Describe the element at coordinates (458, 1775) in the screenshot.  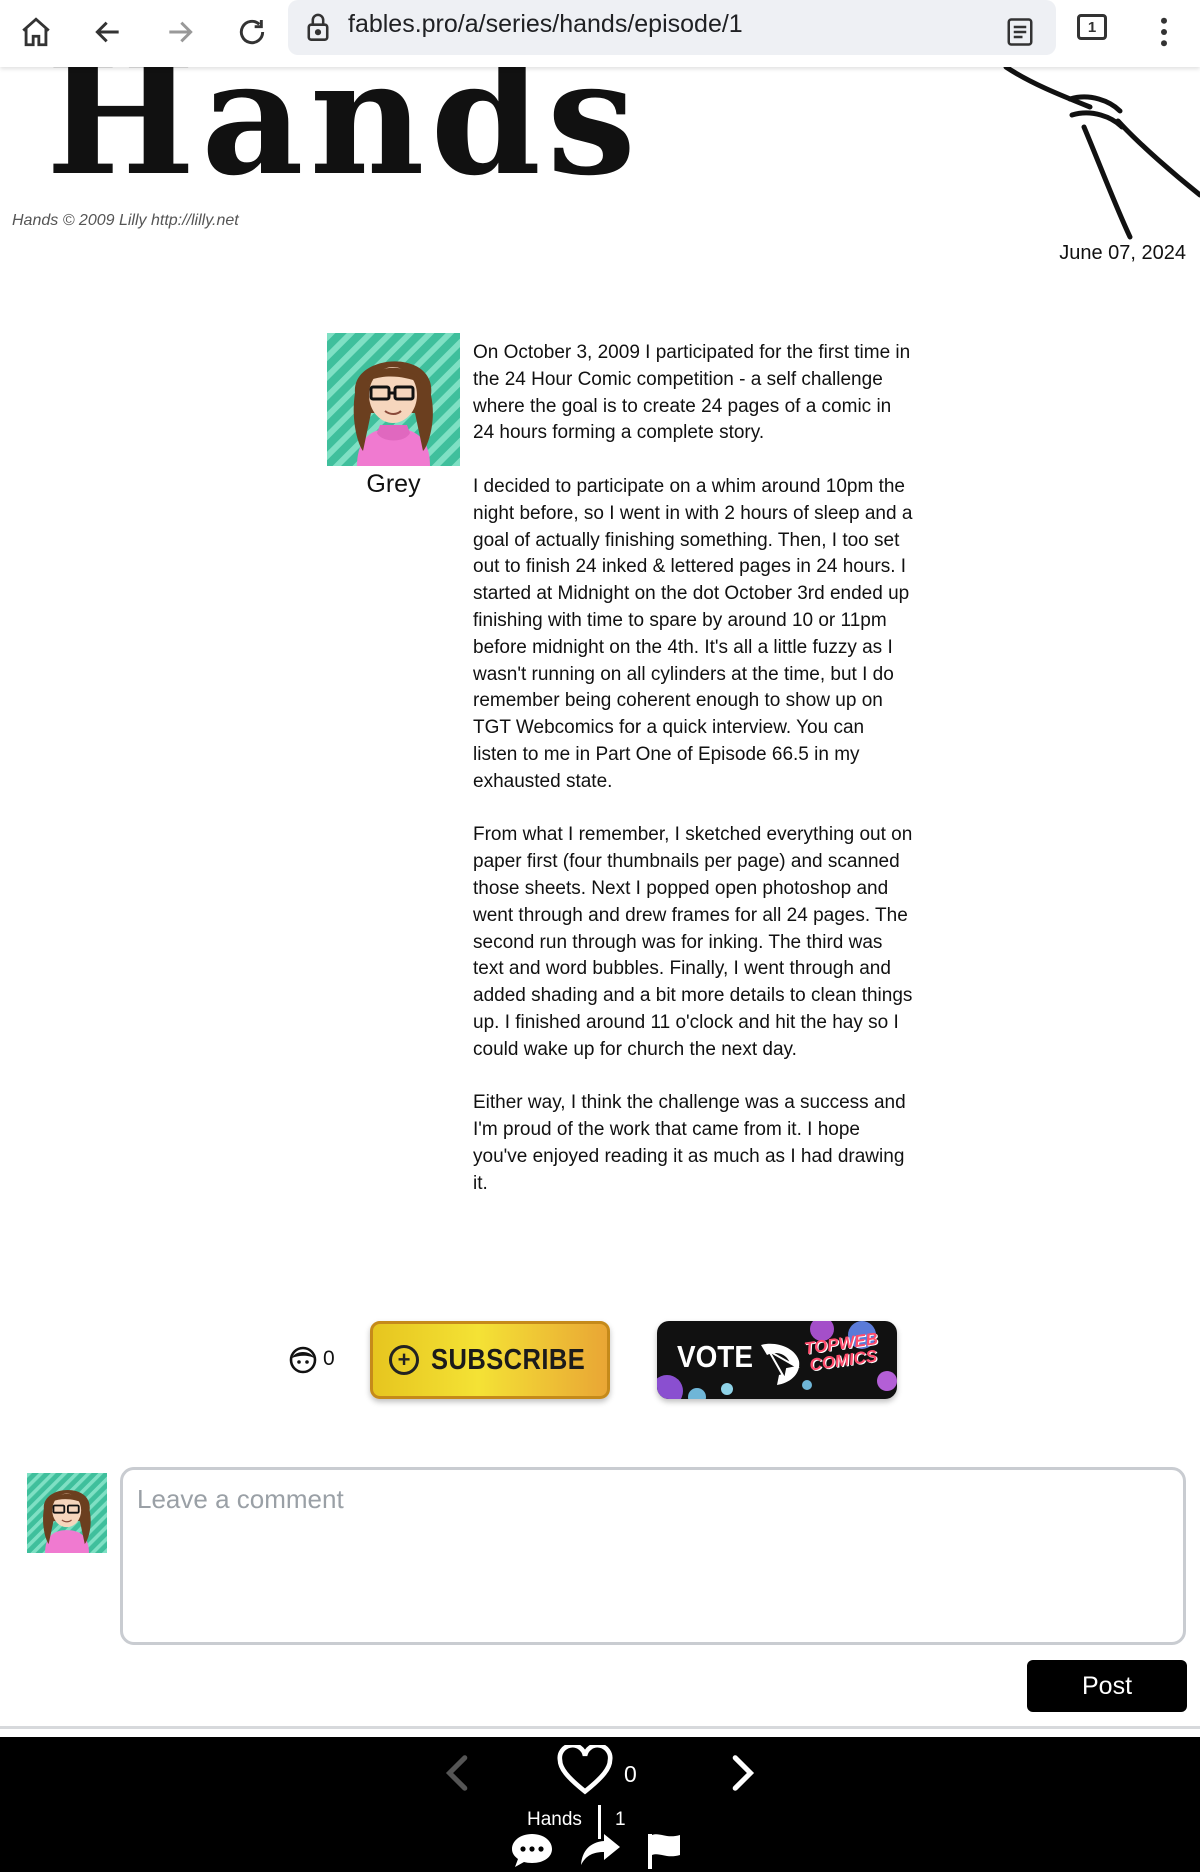
I see `previous-episode-icon` at that location.